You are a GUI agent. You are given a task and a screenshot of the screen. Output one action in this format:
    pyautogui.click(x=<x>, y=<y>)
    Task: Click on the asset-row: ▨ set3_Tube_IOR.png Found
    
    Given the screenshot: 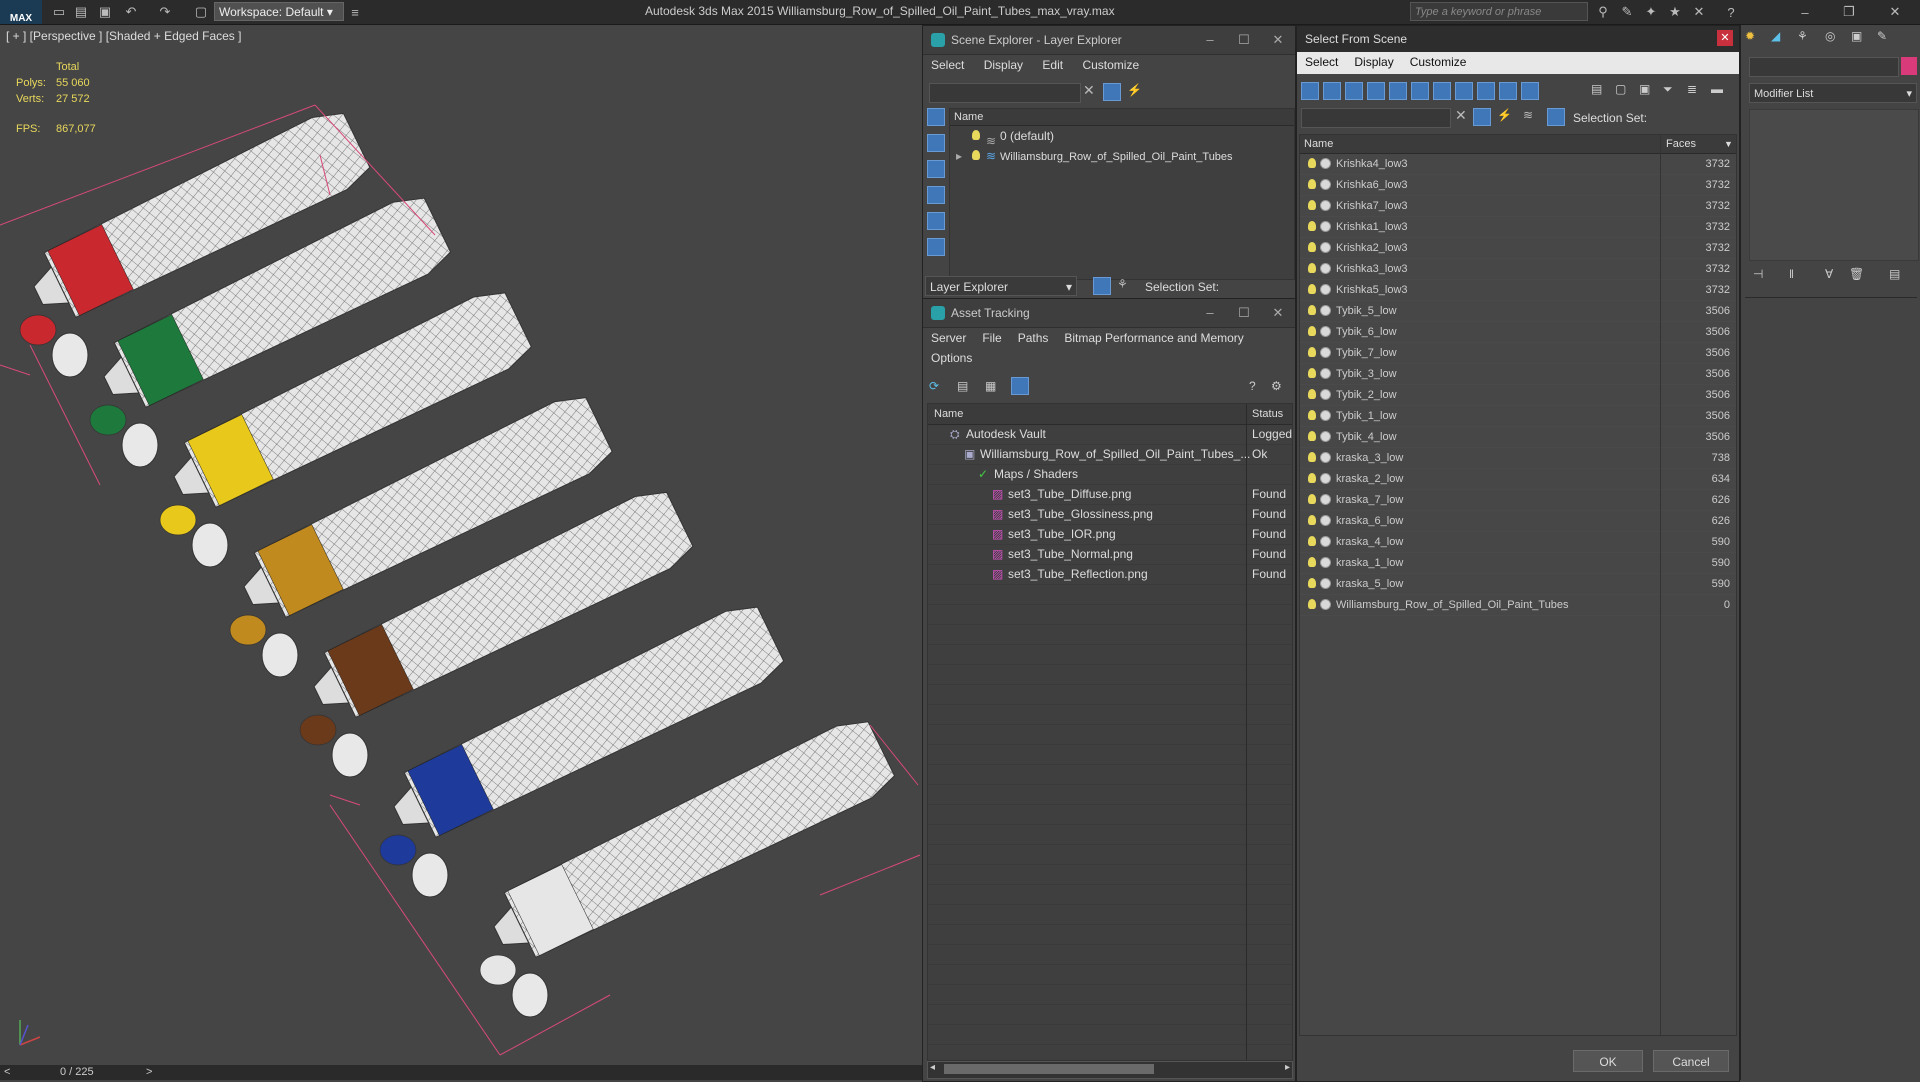 What is the action you would take?
    pyautogui.click(x=1110, y=535)
    